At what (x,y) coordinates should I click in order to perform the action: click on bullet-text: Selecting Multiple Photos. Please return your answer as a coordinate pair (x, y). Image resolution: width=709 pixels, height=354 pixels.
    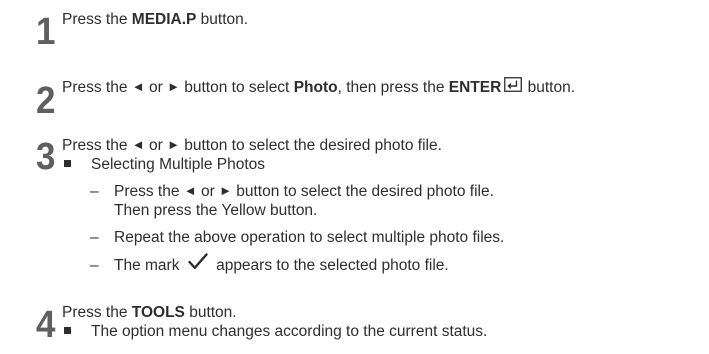
    Looking at the image, I should click on (178, 164).